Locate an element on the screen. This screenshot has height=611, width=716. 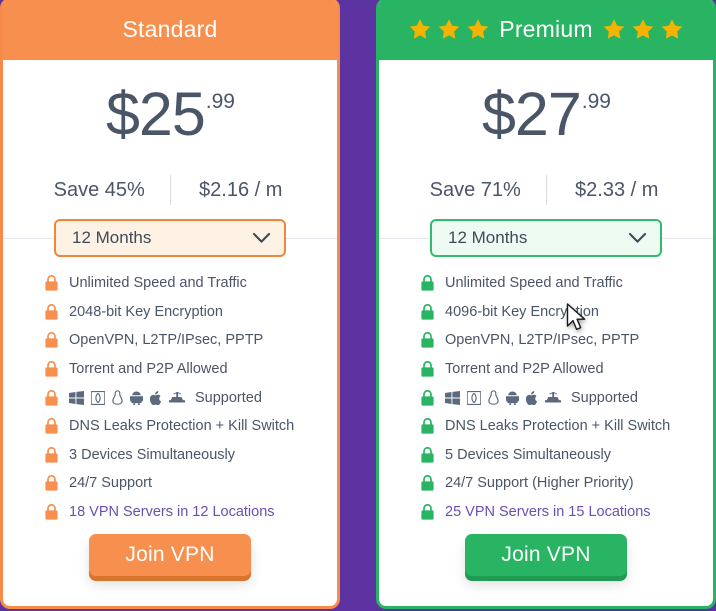
price-amount-standard: $25 is located at coordinates (156, 114).